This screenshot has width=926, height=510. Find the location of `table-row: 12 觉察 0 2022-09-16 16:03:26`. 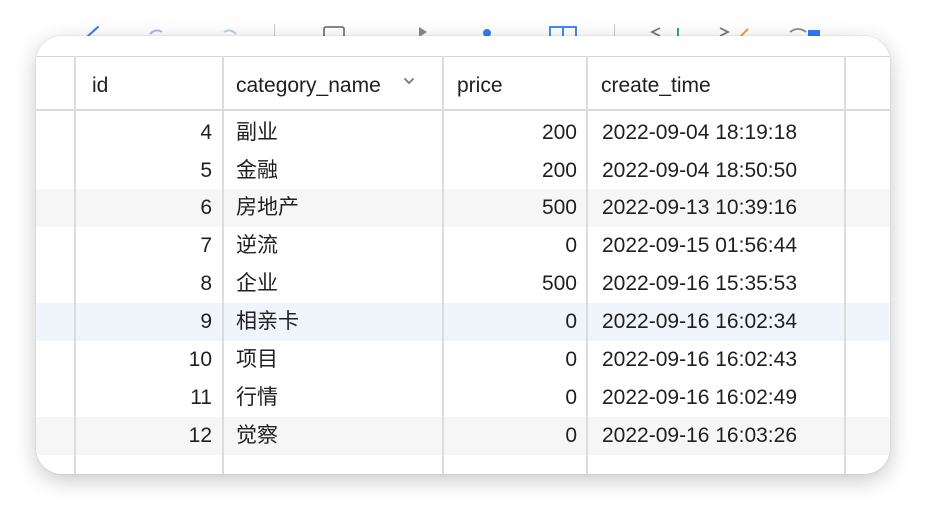

table-row: 12 觉察 0 2022-09-16 16:03:26 is located at coordinates (463, 436).